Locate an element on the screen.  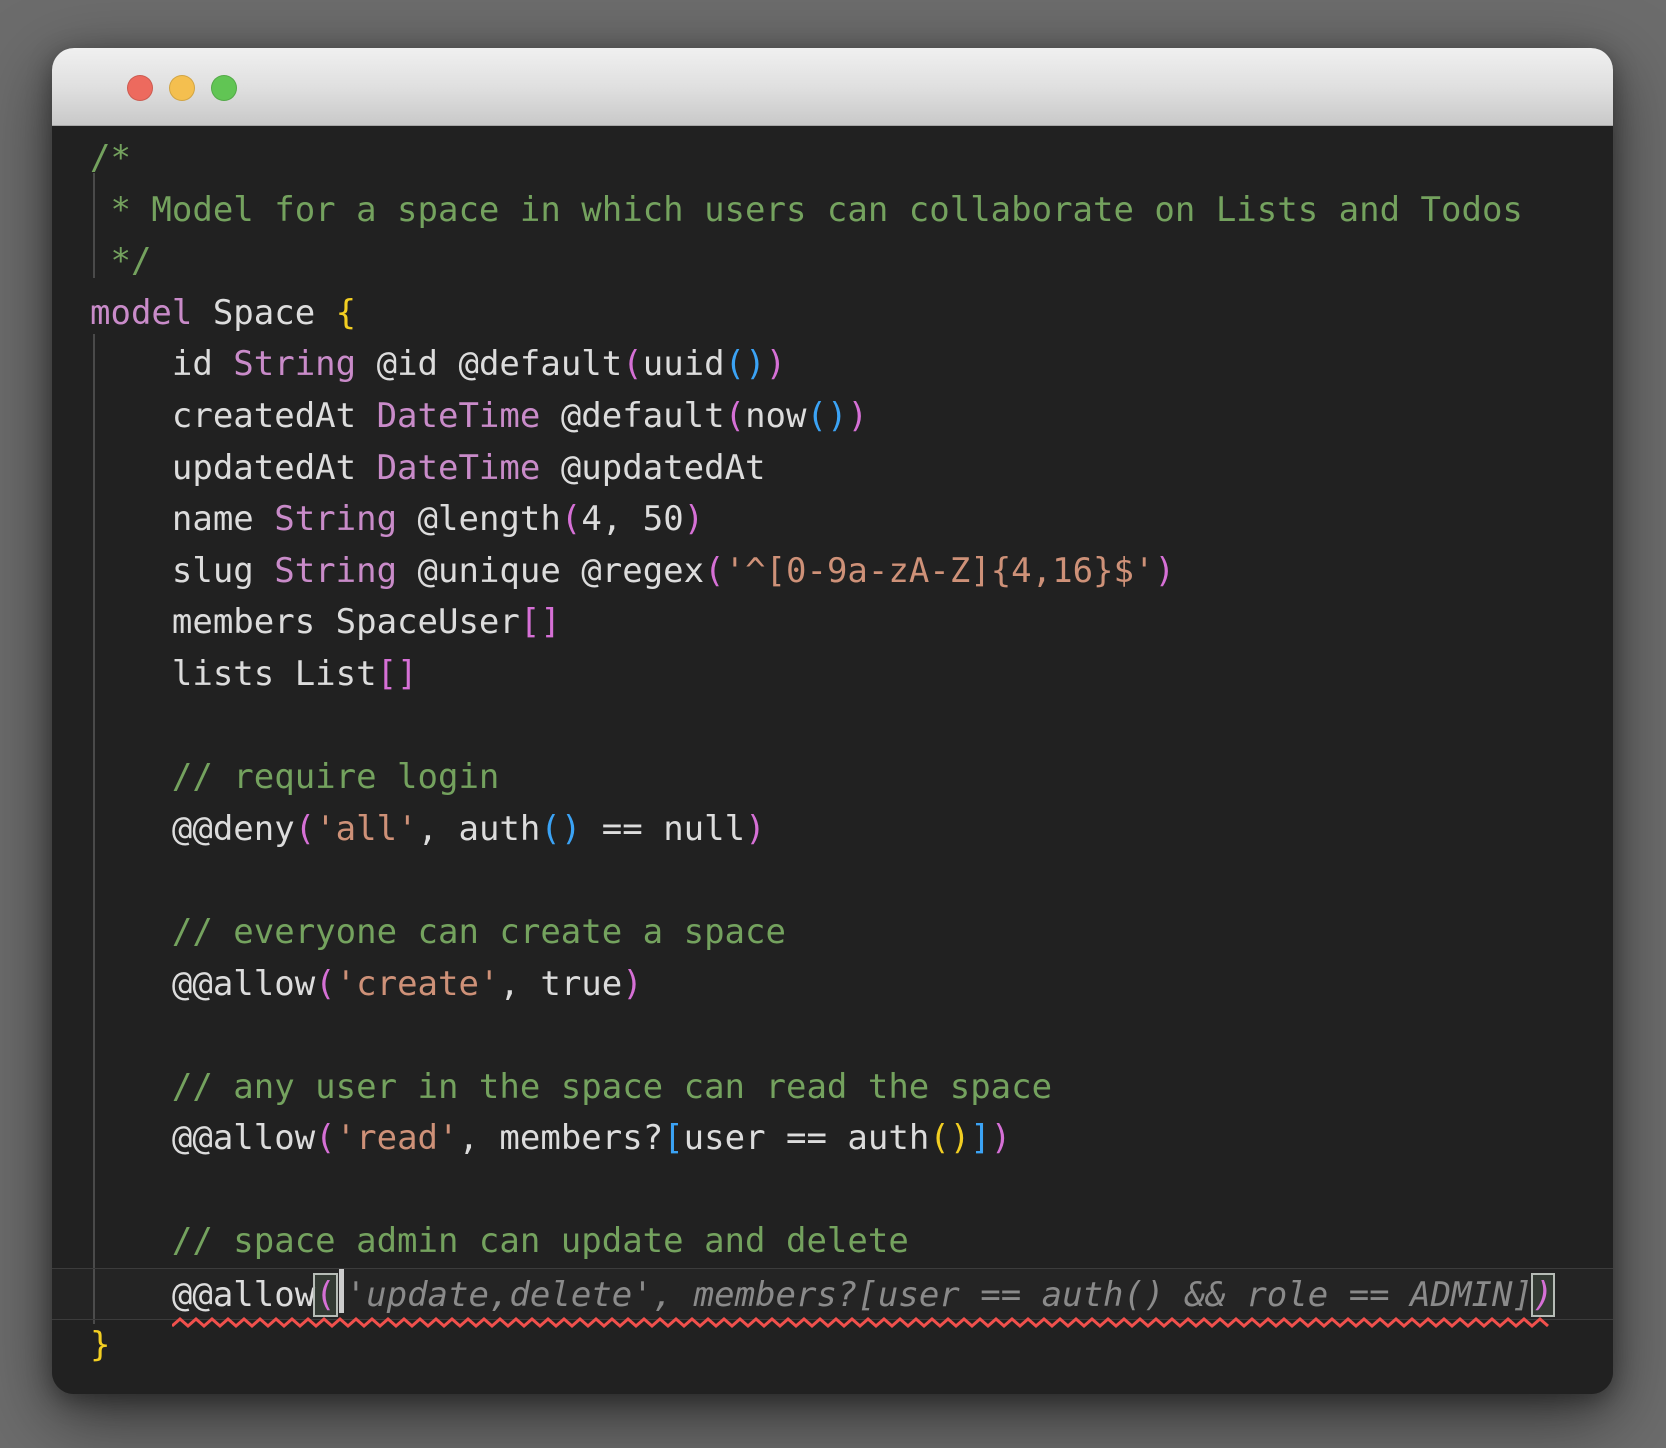
traffic-lights is located at coordinates (182, 88).